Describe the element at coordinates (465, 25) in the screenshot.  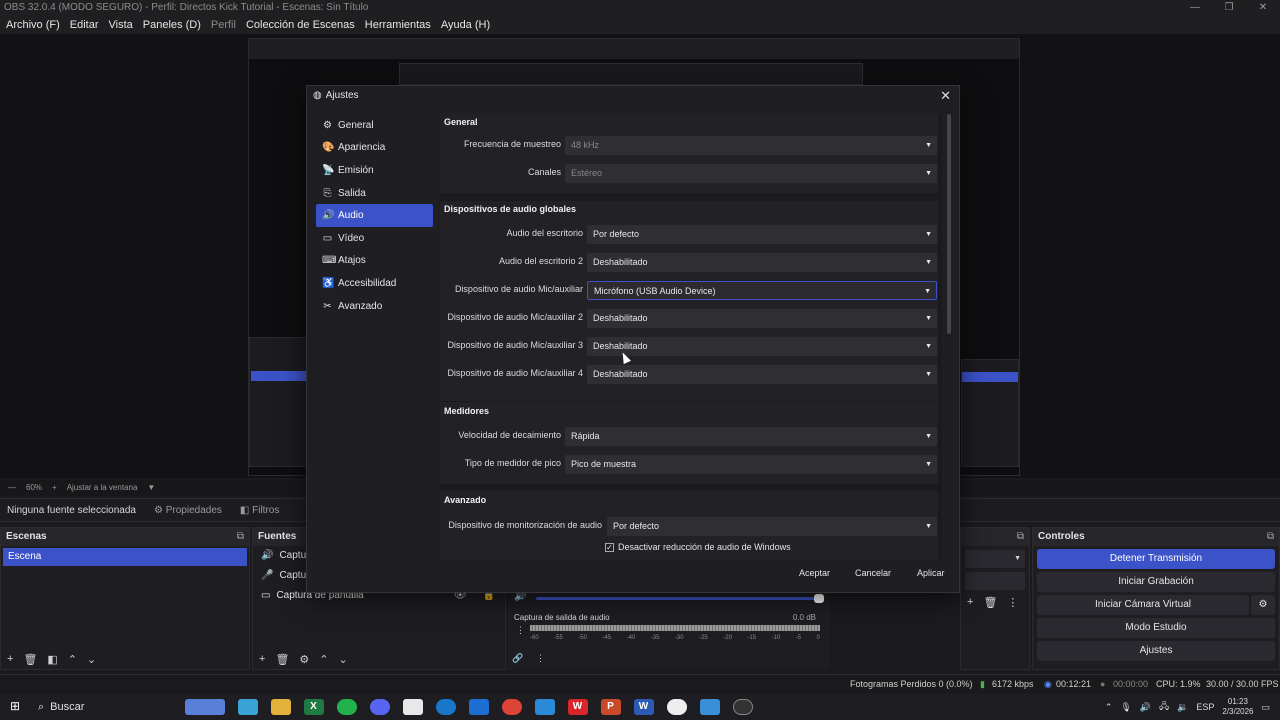
I see `menu-help: Ayuda (H)` at that location.